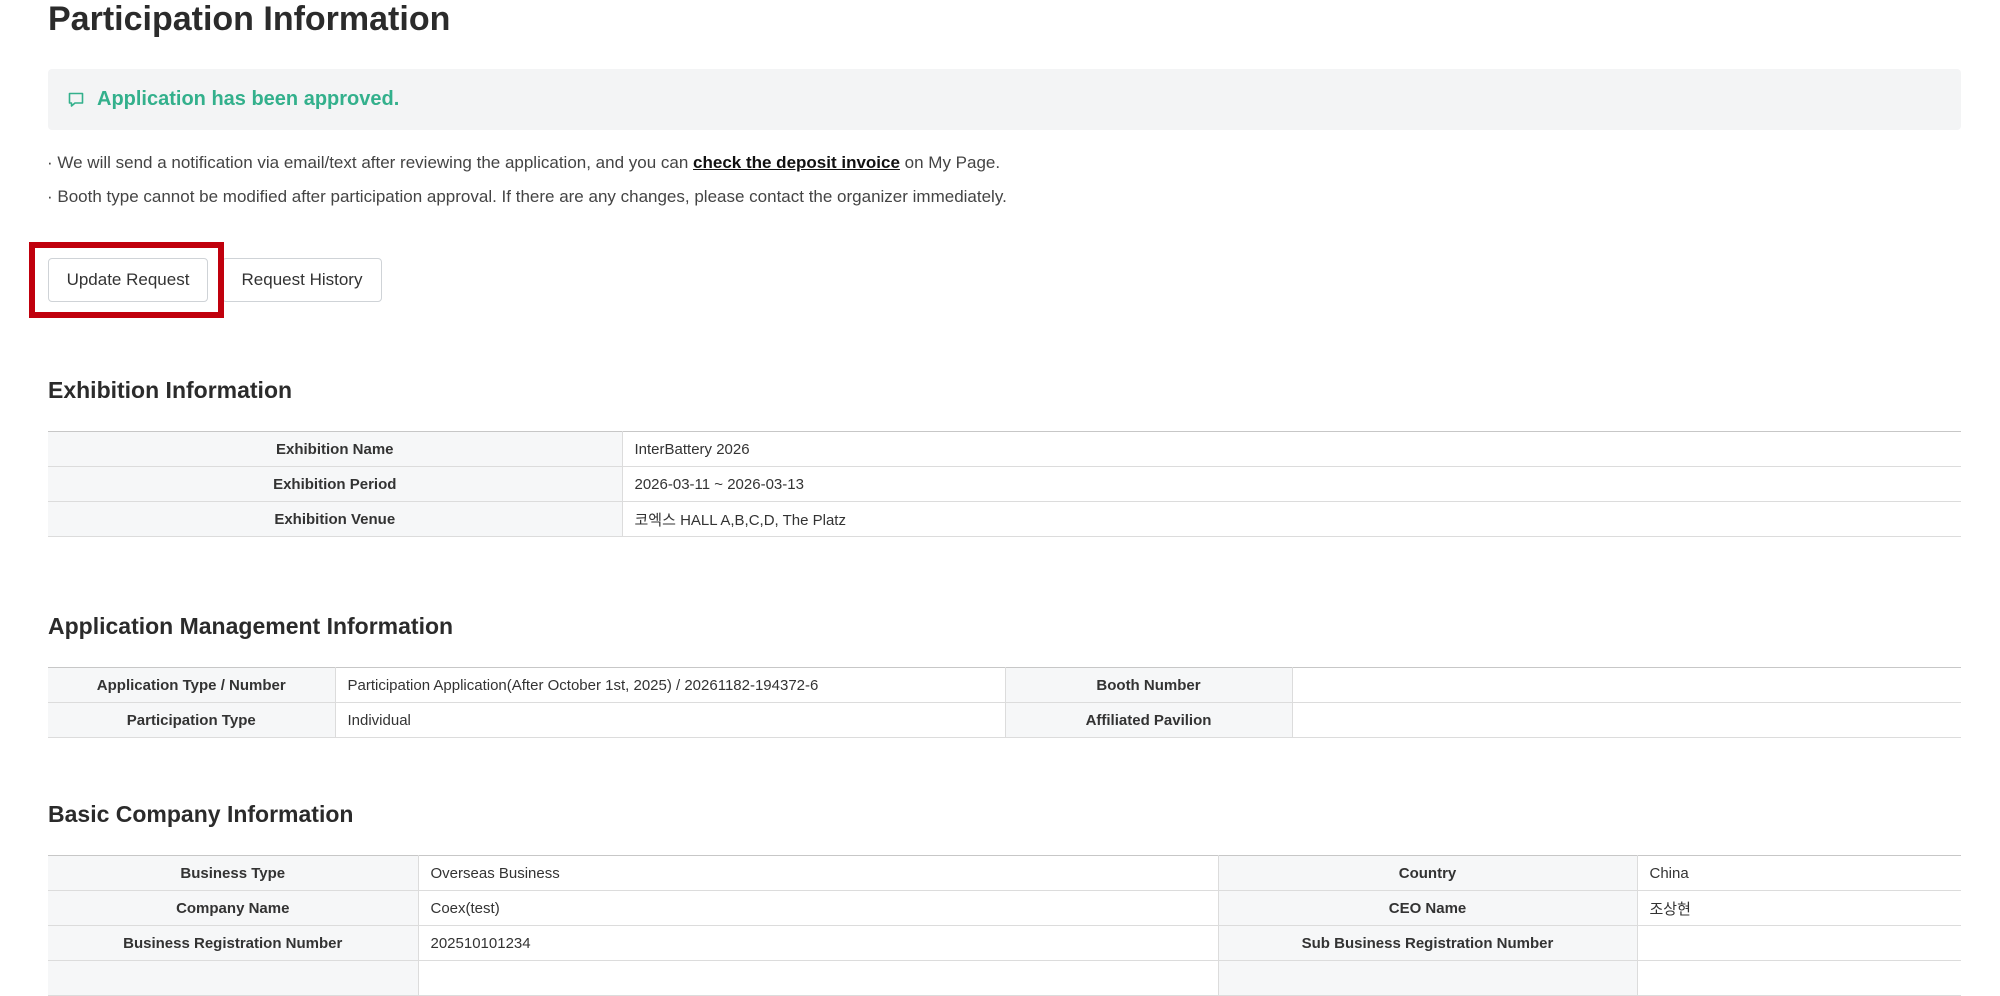 Image resolution: width=2000 pixels, height=996 pixels. I want to click on table-label: Exhibition Venue, so click(335, 519).